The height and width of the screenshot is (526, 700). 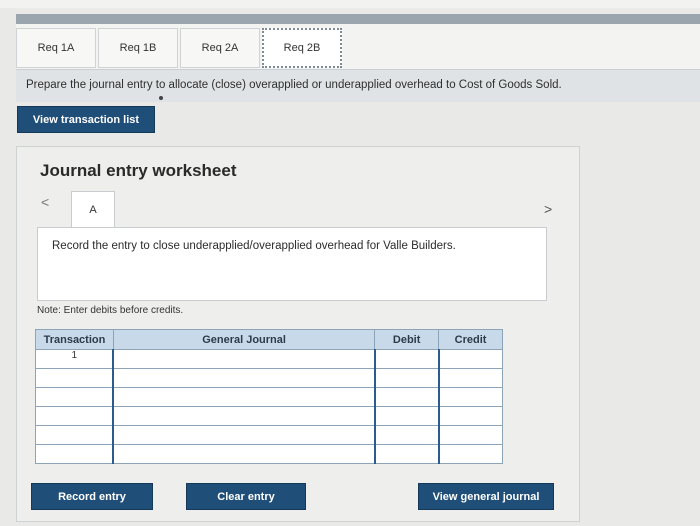 What do you see at coordinates (56, 48) in the screenshot?
I see `tab-req-1a: Req 1A` at bounding box center [56, 48].